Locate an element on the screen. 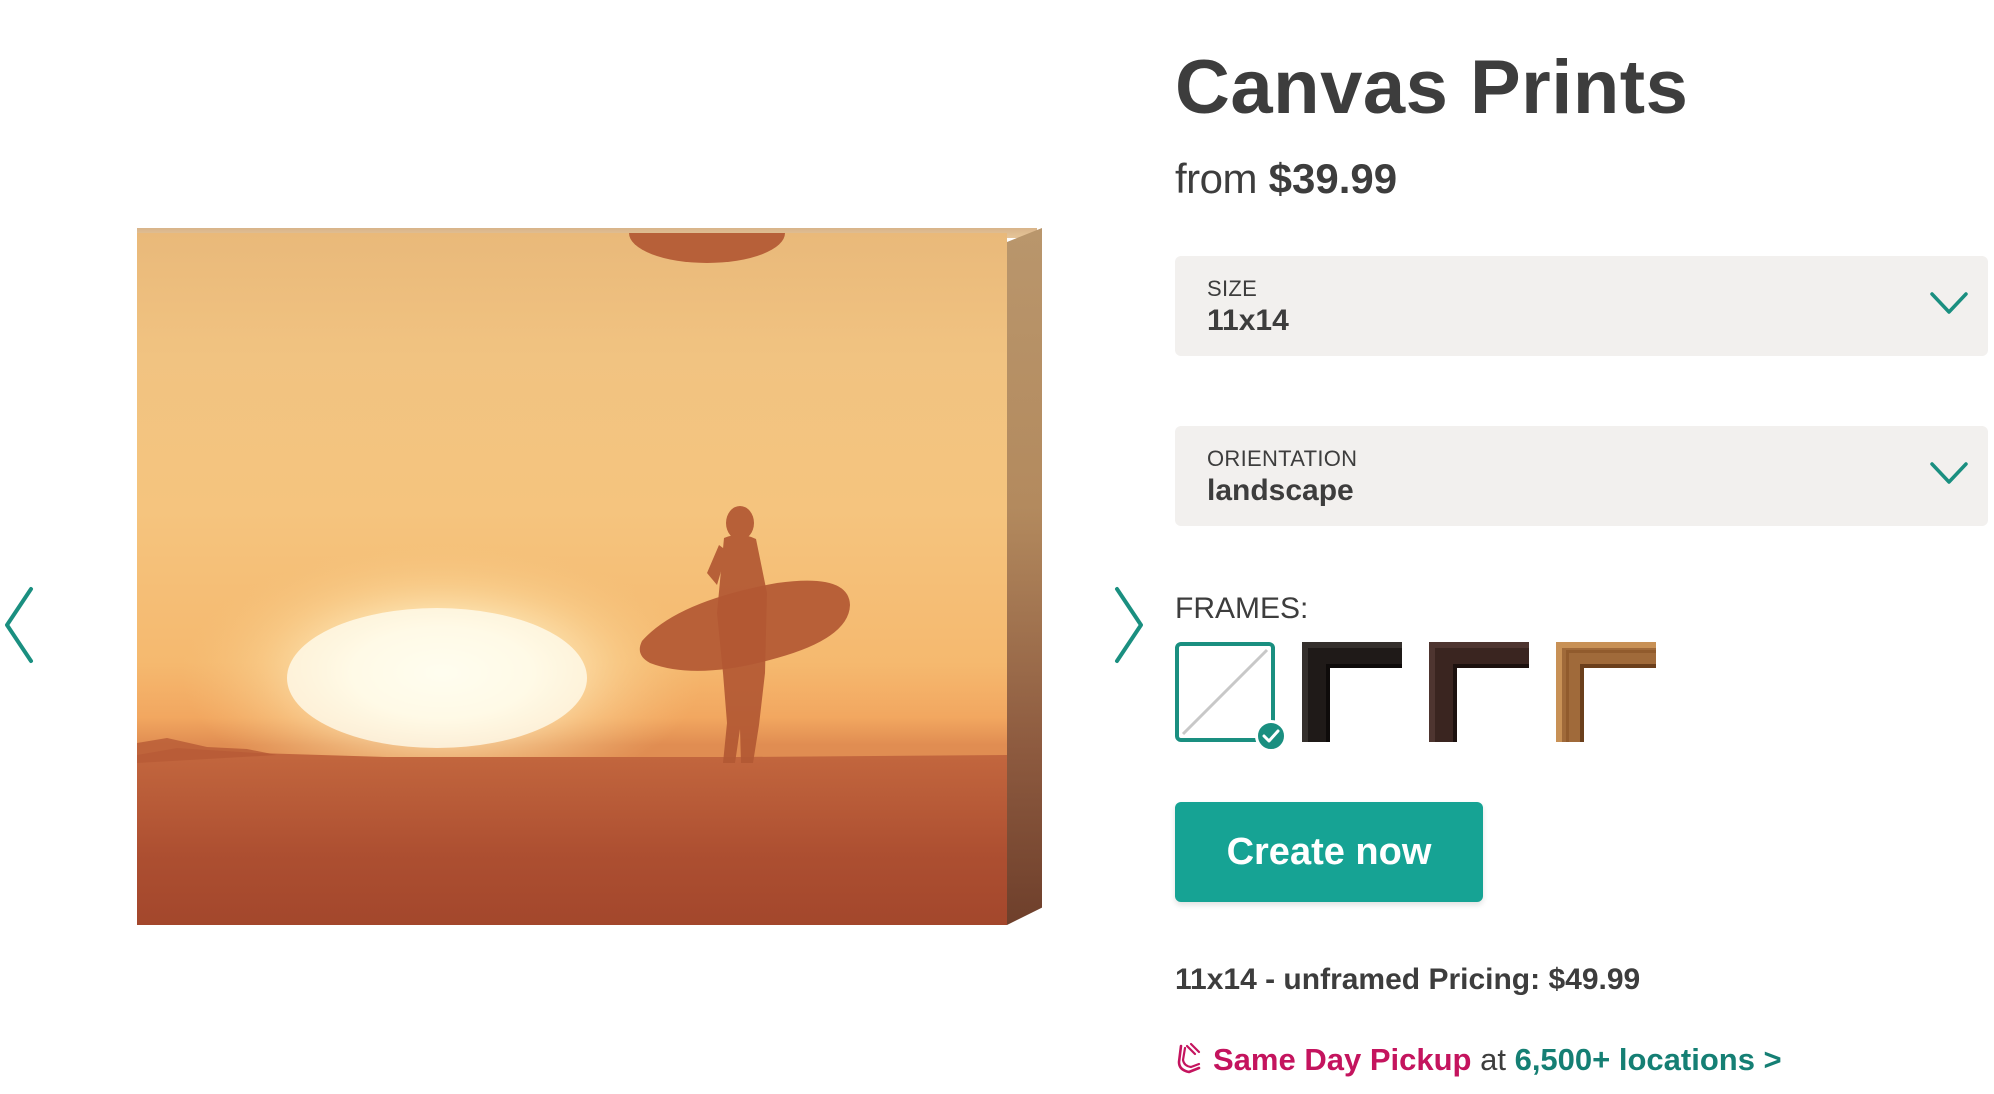 This screenshot has height=1094, width=1994. black-frame-swatch is located at coordinates (1352, 692).